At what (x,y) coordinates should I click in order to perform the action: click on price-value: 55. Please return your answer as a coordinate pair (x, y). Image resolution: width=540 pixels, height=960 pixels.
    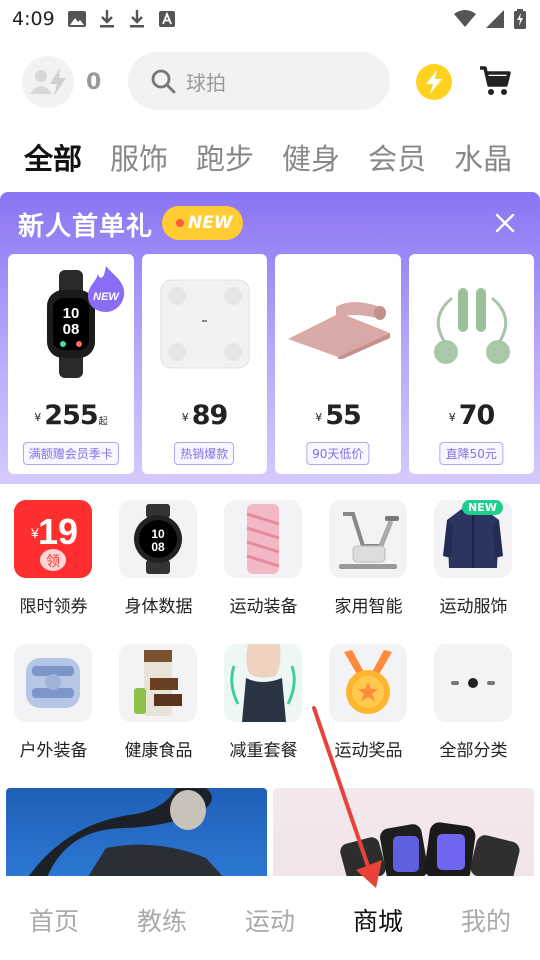
    Looking at the image, I should click on (343, 415).